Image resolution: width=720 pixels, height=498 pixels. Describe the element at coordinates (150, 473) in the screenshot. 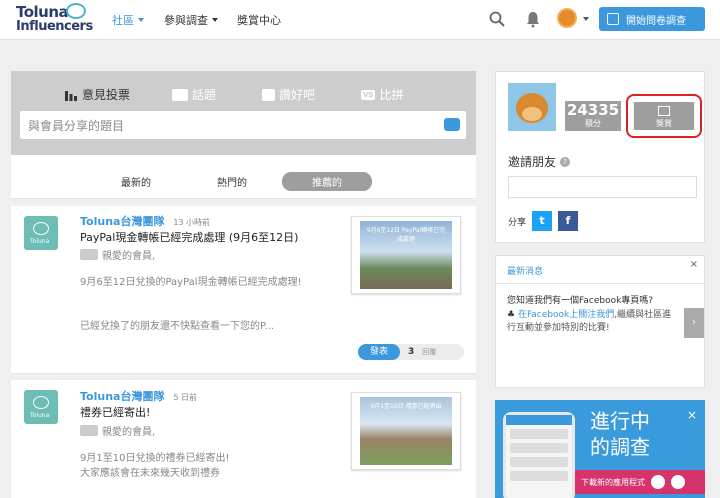

I see `post-body-line2: 大家應該會在未來幾天收到禮券` at that location.